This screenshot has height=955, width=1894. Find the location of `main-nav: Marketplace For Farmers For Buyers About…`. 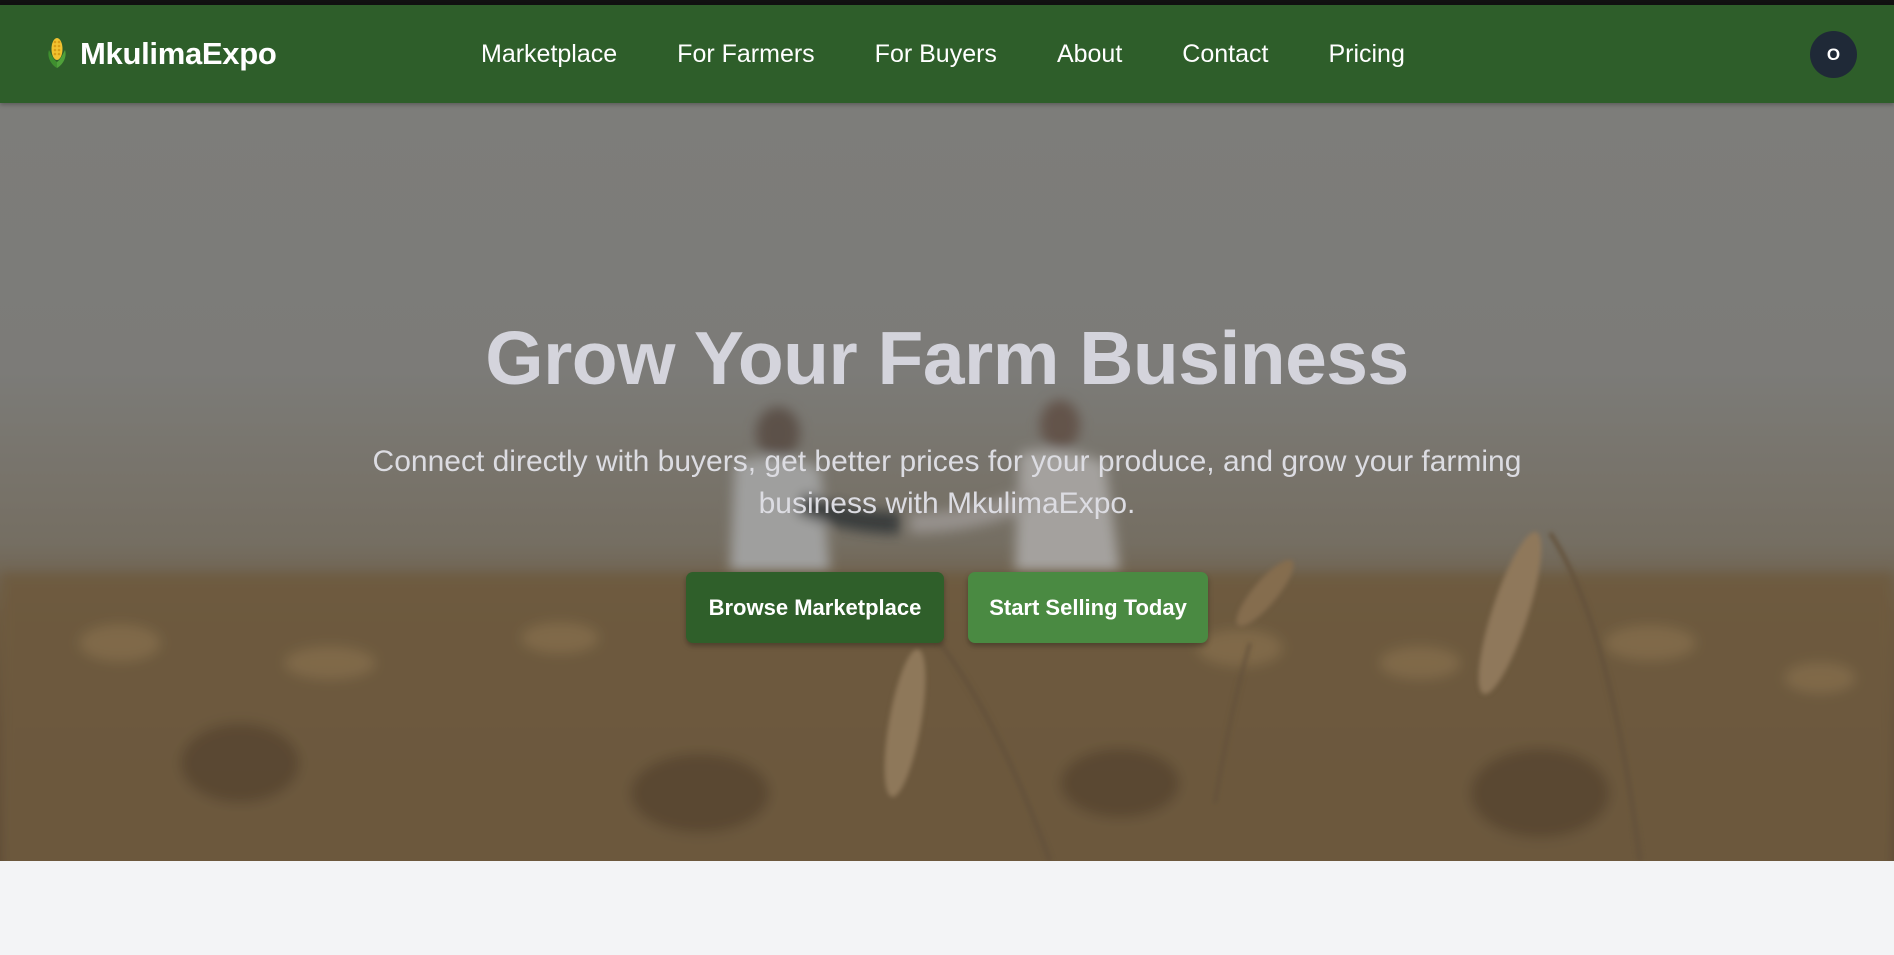

main-nav: Marketplace For Farmers For Buyers About… is located at coordinates (973, 54).